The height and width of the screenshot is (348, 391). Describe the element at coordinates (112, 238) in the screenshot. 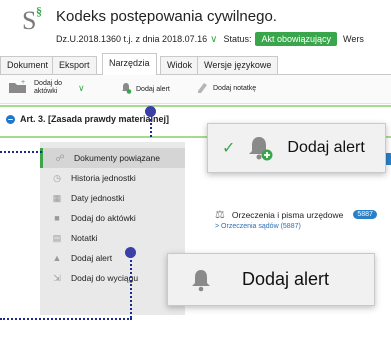

I see `menu-item-notes: ▤ Notatki` at that location.